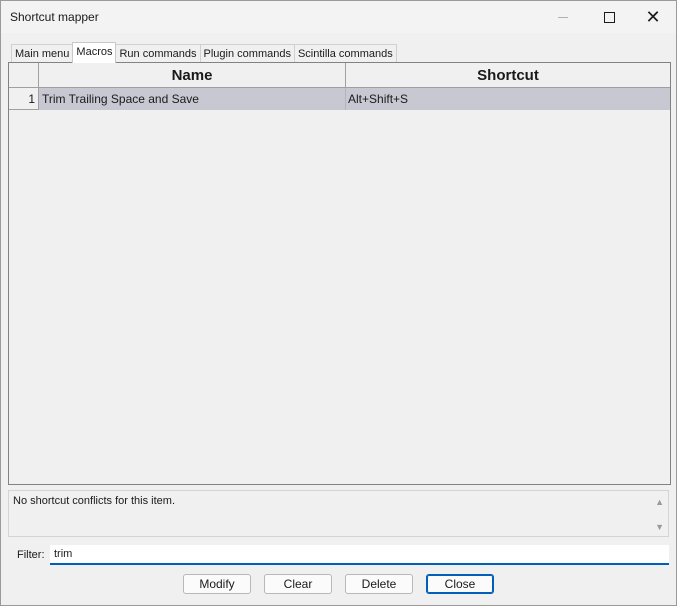 The height and width of the screenshot is (606, 677). Describe the element at coordinates (508, 99) in the screenshot. I see `shortcut-cell: Alt+Shift+S` at that location.